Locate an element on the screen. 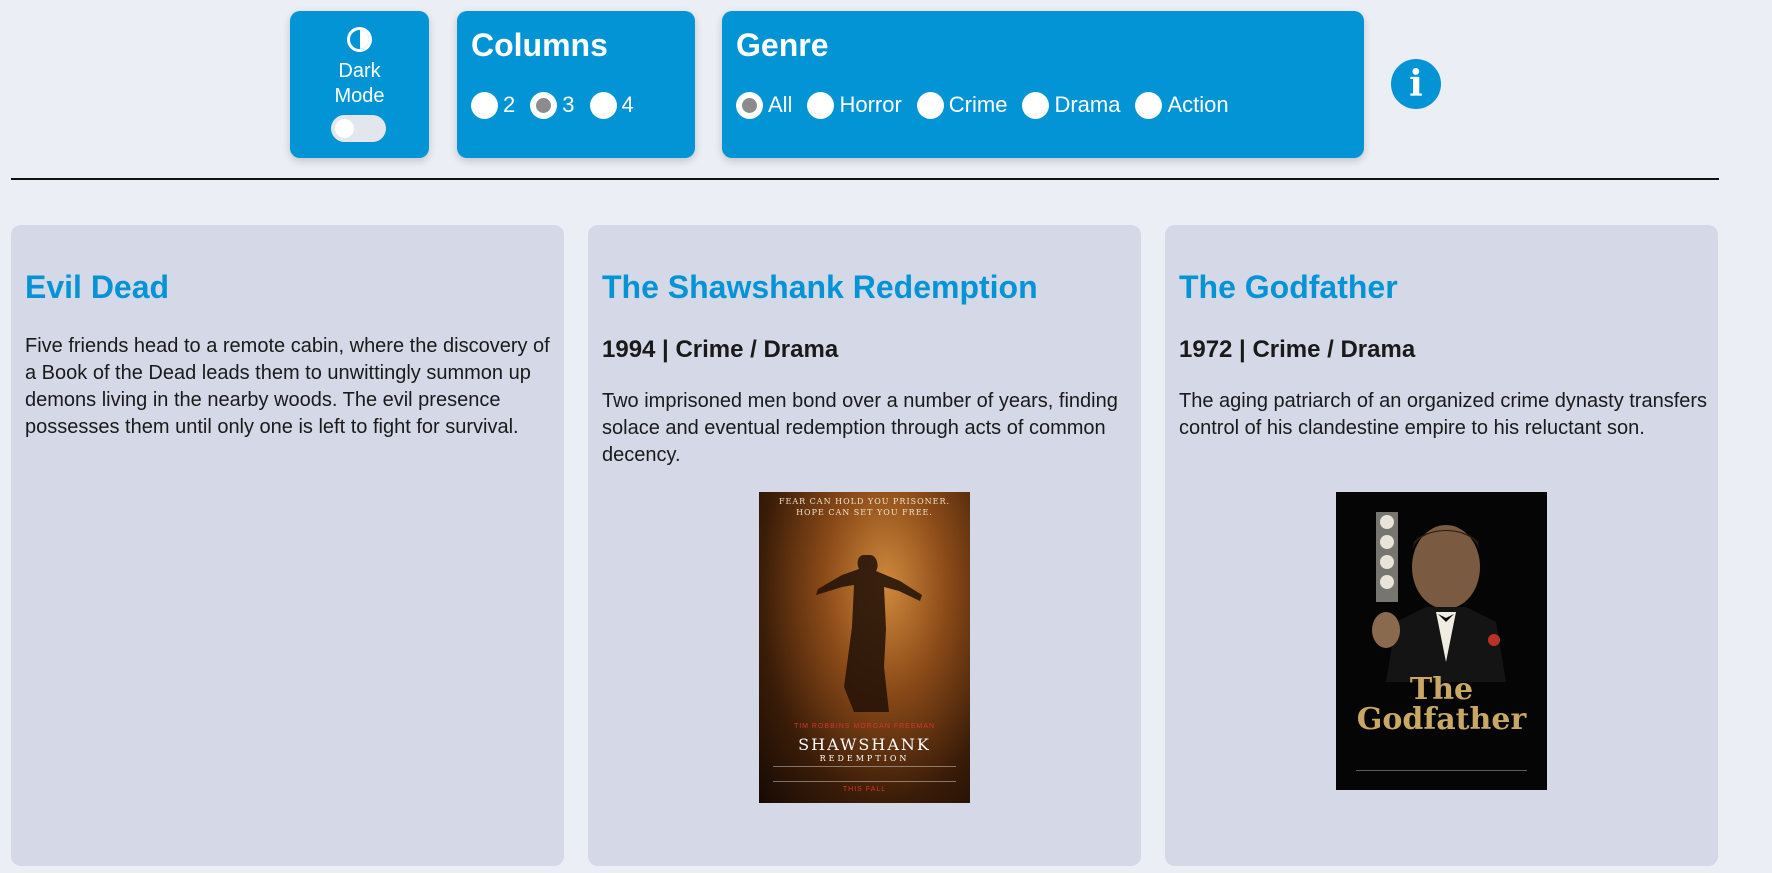 The width and height of the screenshot is (1772, 873). columns-radio-group: 2 3 4 is located at coordinates (560, 105).